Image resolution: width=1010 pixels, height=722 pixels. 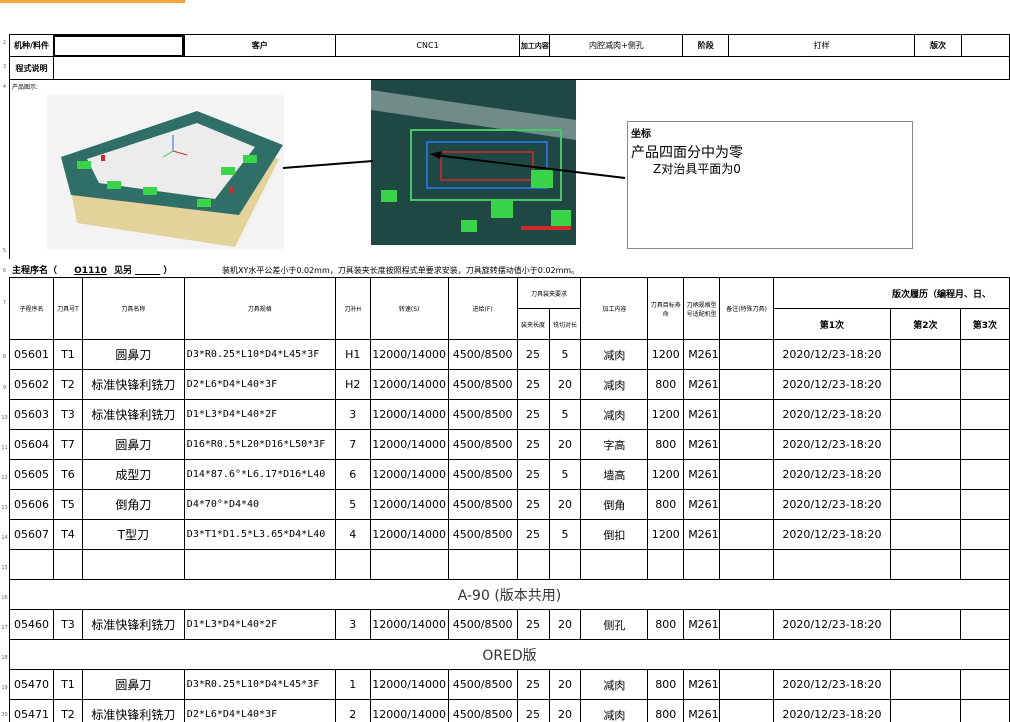 What do you see at coordinates (614, 624) in the screenshot?
I see `cell-content: 侧孔` at bounding box center [614, 624].